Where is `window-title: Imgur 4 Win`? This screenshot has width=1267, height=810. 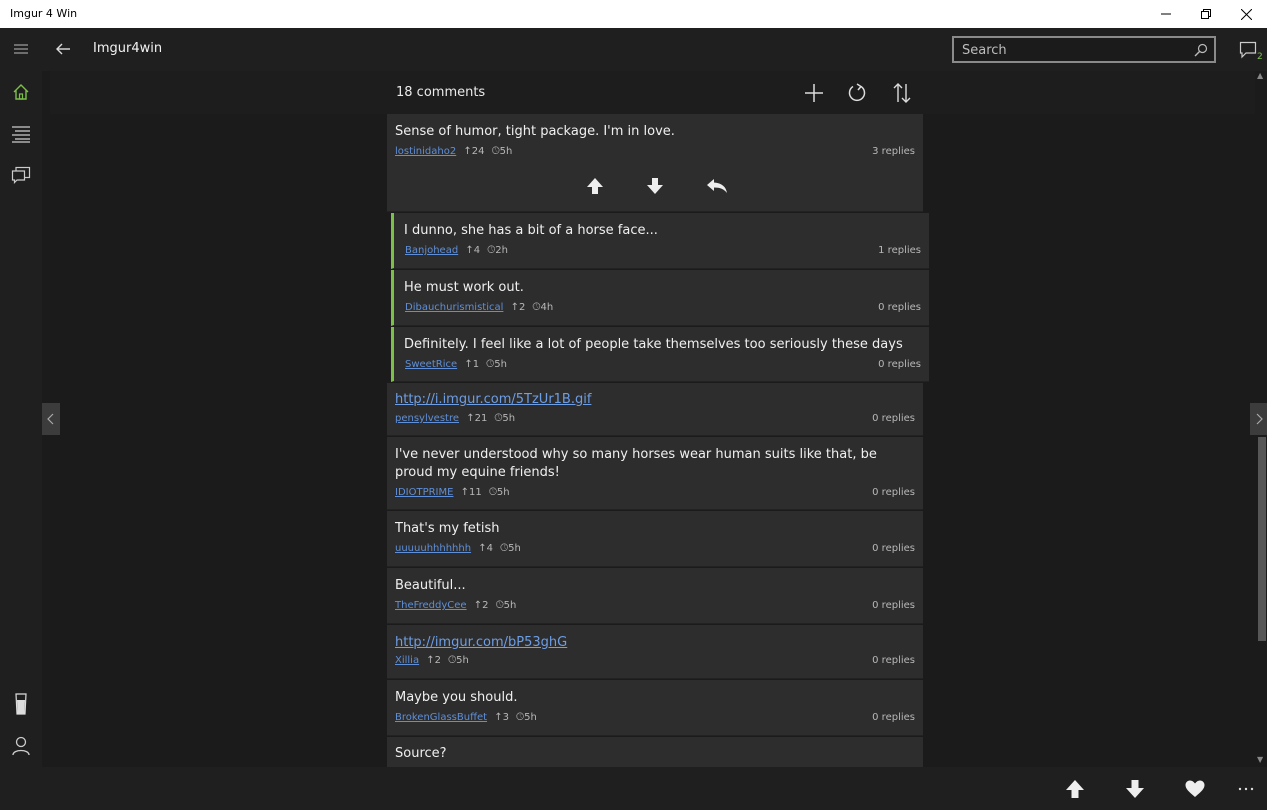
window-title: Imgur 4 Win is located at coordinates (44, 13).